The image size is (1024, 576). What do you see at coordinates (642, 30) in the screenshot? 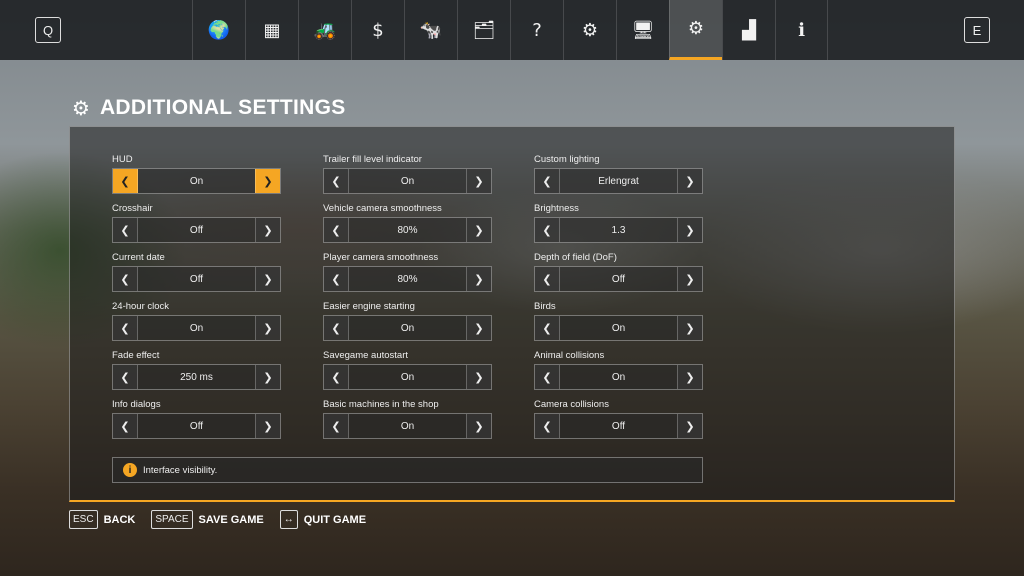
I see `tab-display: 🖥` at bounding box center [642, 30].